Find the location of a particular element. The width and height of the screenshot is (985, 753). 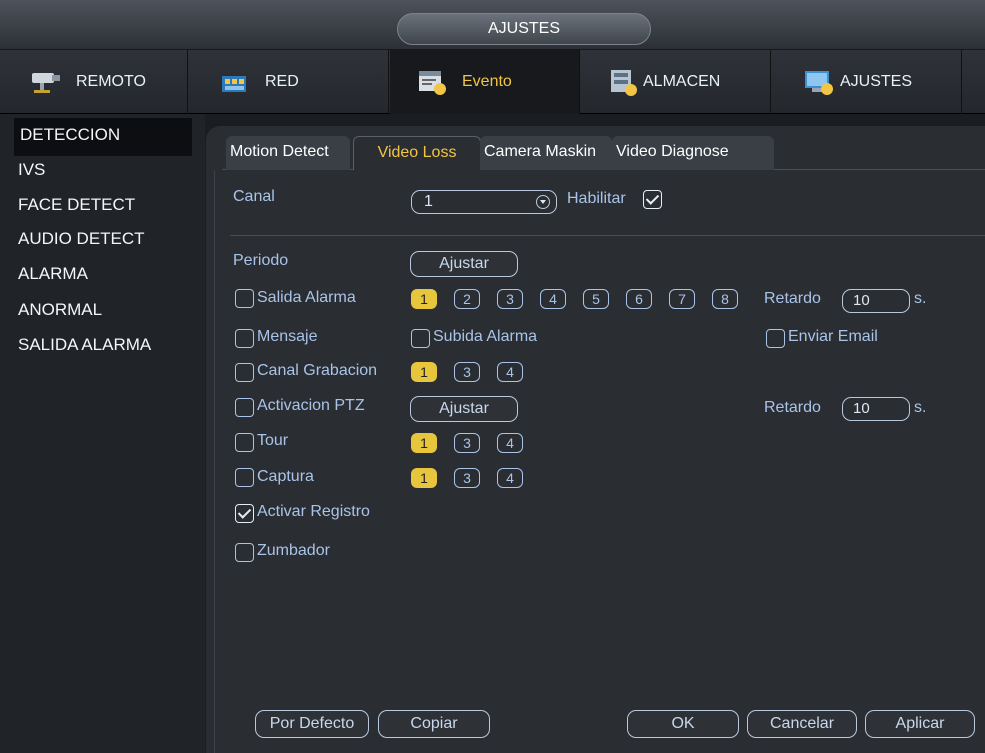

chevron-down-icon is located at coordinates (543, 202).